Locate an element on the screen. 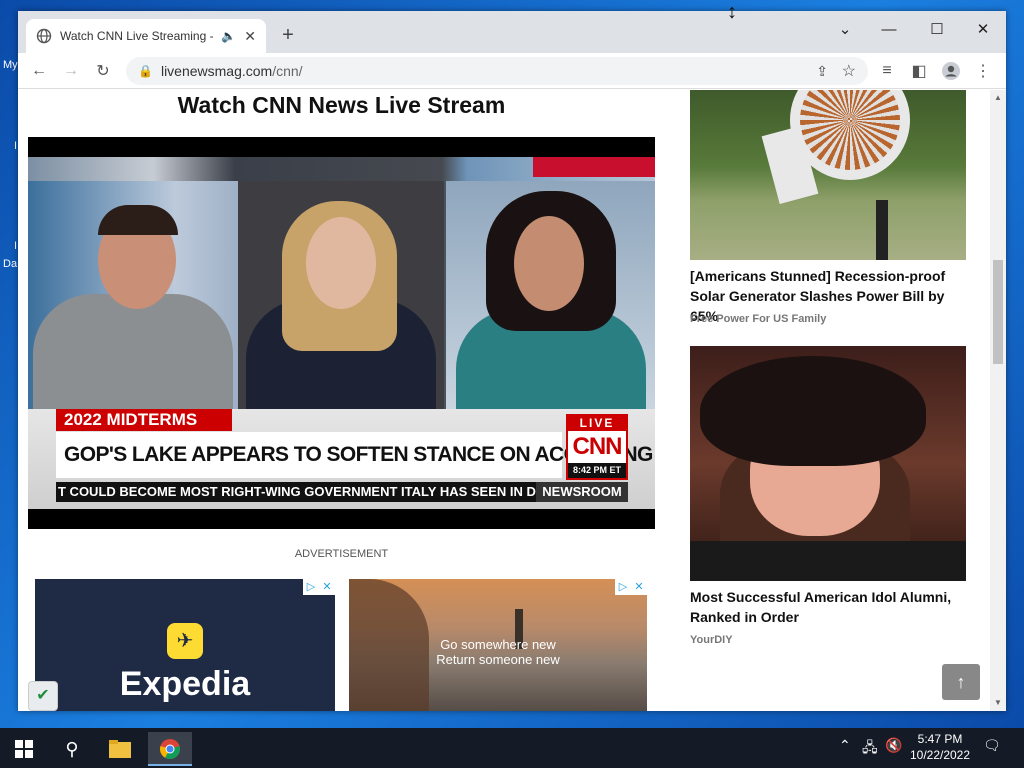 Image resolution: width=1024 pixels, height=768 pixels. desktop-icon-label: Da is located at coordinates (10, 264).